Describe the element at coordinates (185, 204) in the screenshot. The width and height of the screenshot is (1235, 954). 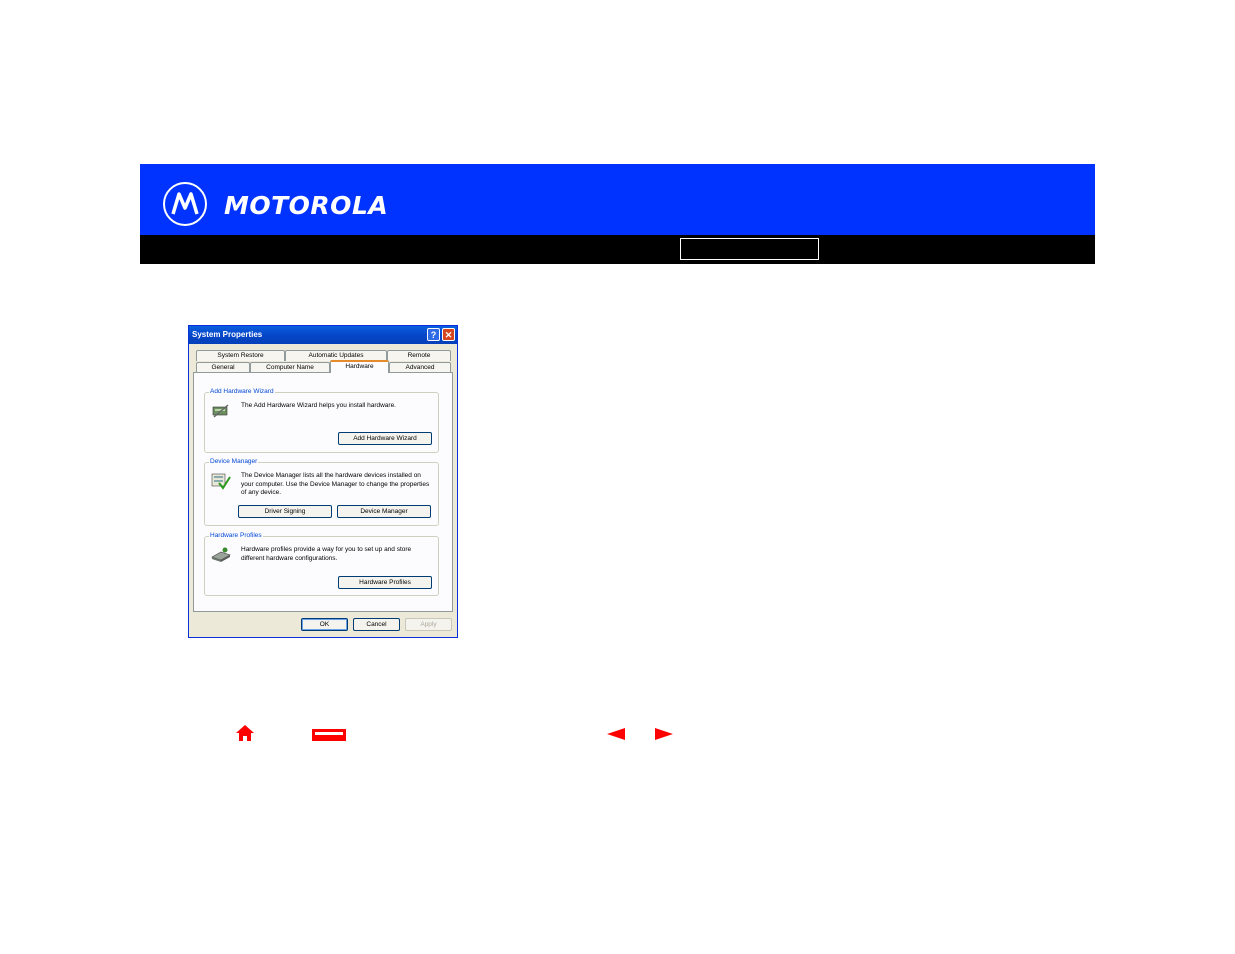
I see `motorola-logo-icon` at that location.